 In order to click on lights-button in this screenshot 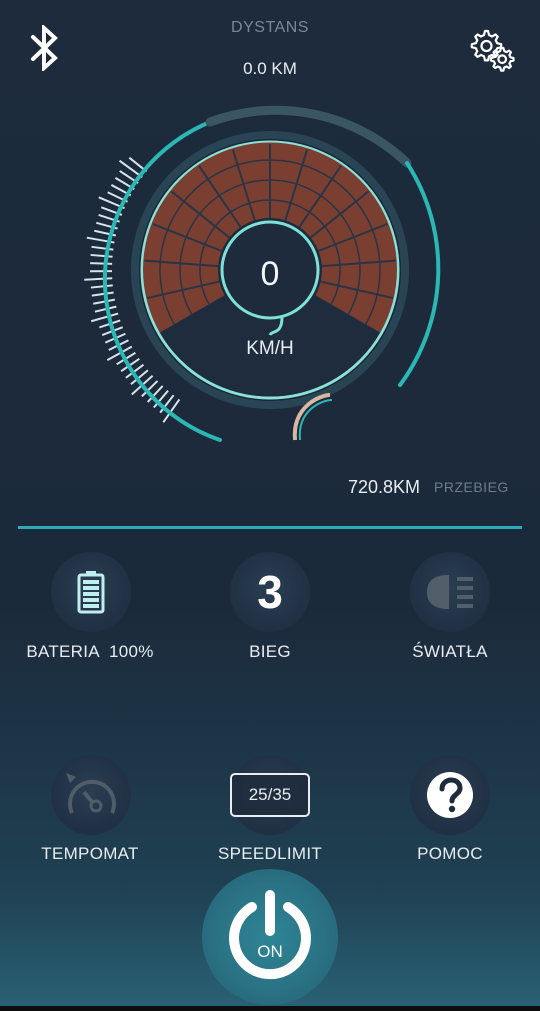, I will do `click(450, 592)`.